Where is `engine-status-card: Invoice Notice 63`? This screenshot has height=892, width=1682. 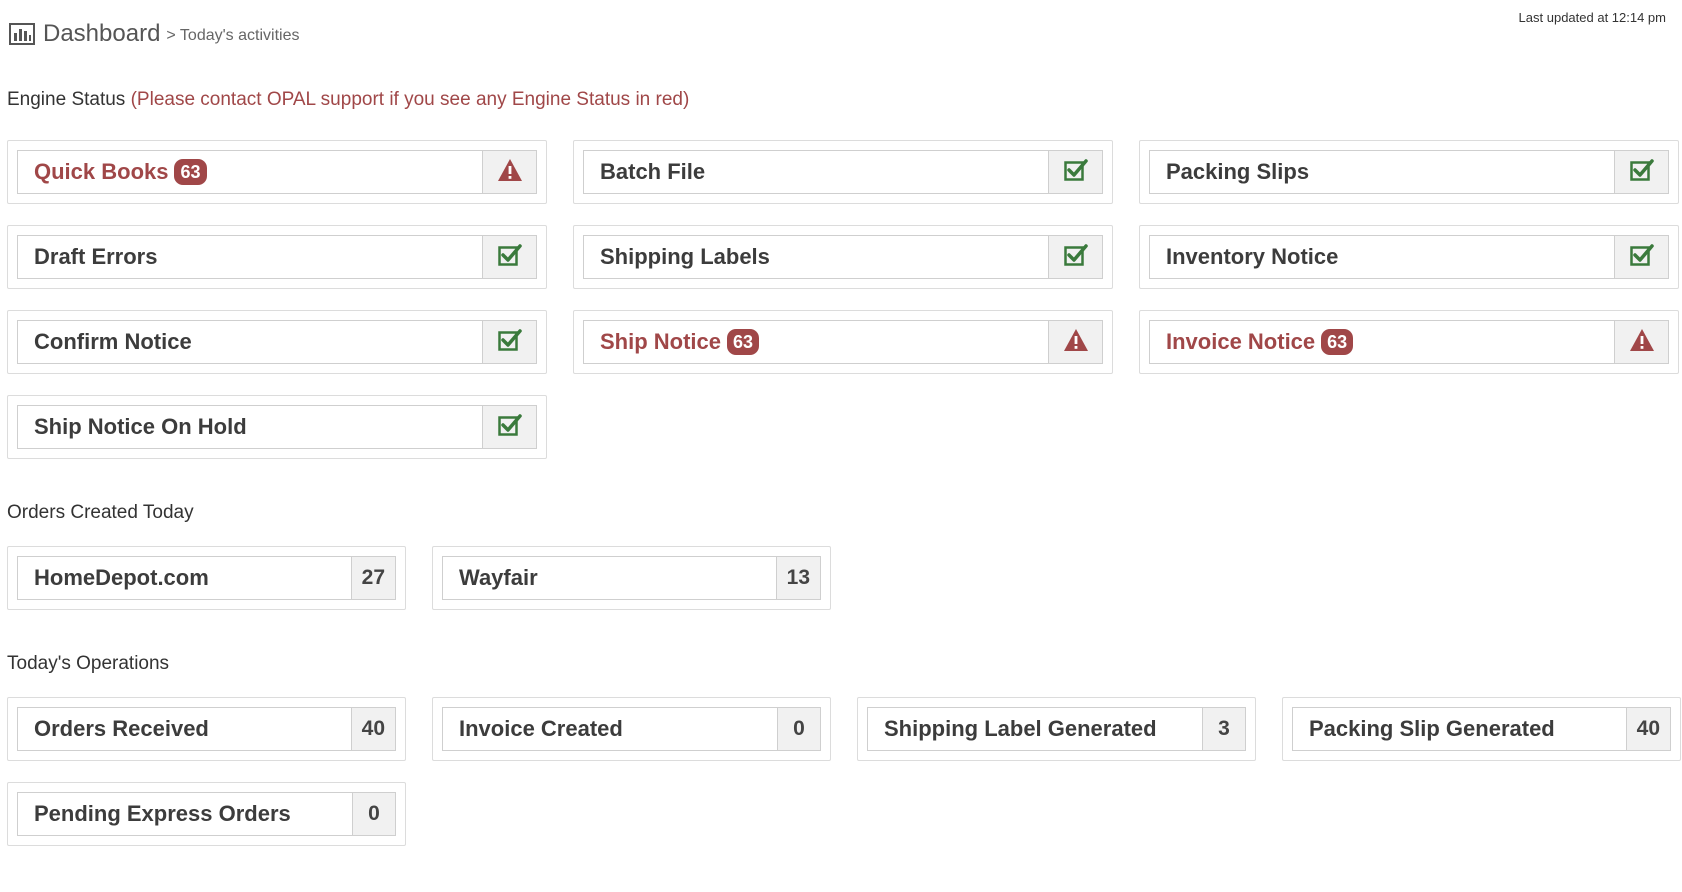 engine-status-card: Invoice Notice 63 is located at coordinates (1409, 342).